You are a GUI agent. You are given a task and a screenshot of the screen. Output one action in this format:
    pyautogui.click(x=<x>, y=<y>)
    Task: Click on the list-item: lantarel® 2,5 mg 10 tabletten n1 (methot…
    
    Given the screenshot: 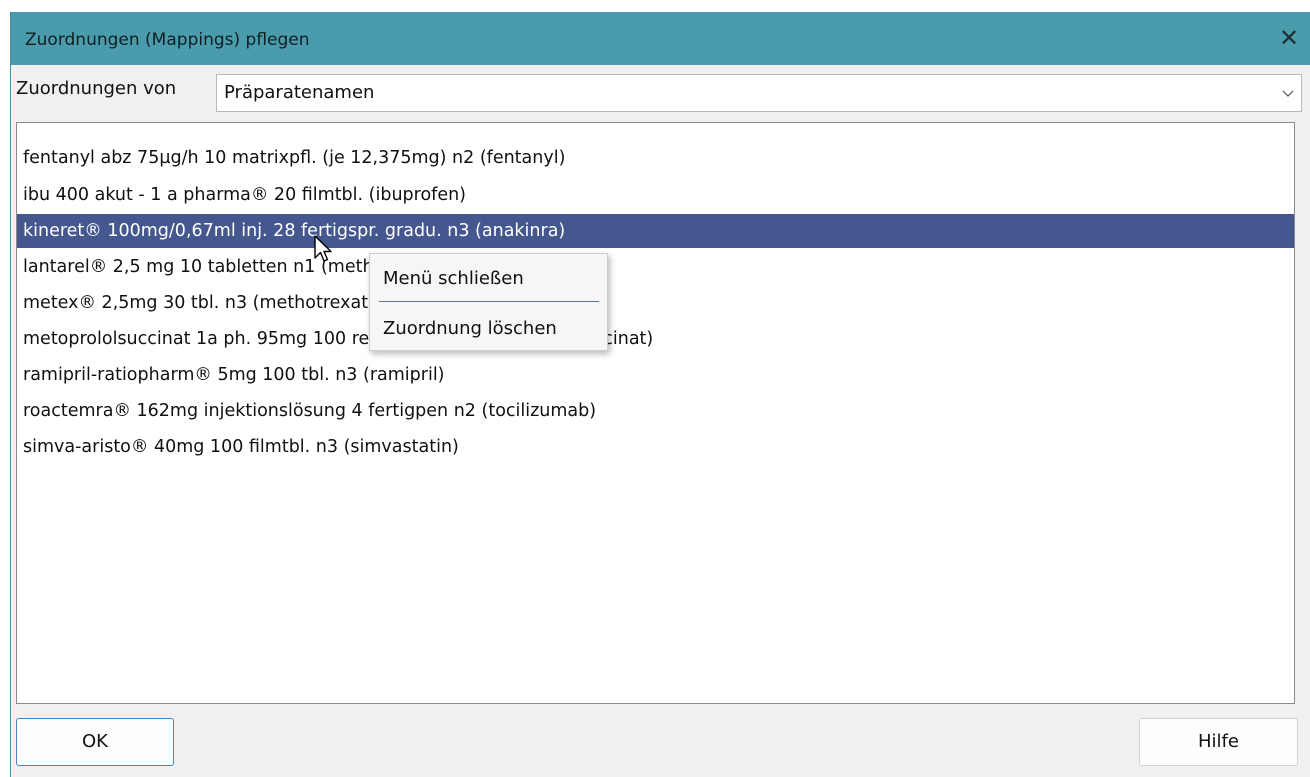 What is the action you would take?
    pyautogui.click(x=655, y=267)
    